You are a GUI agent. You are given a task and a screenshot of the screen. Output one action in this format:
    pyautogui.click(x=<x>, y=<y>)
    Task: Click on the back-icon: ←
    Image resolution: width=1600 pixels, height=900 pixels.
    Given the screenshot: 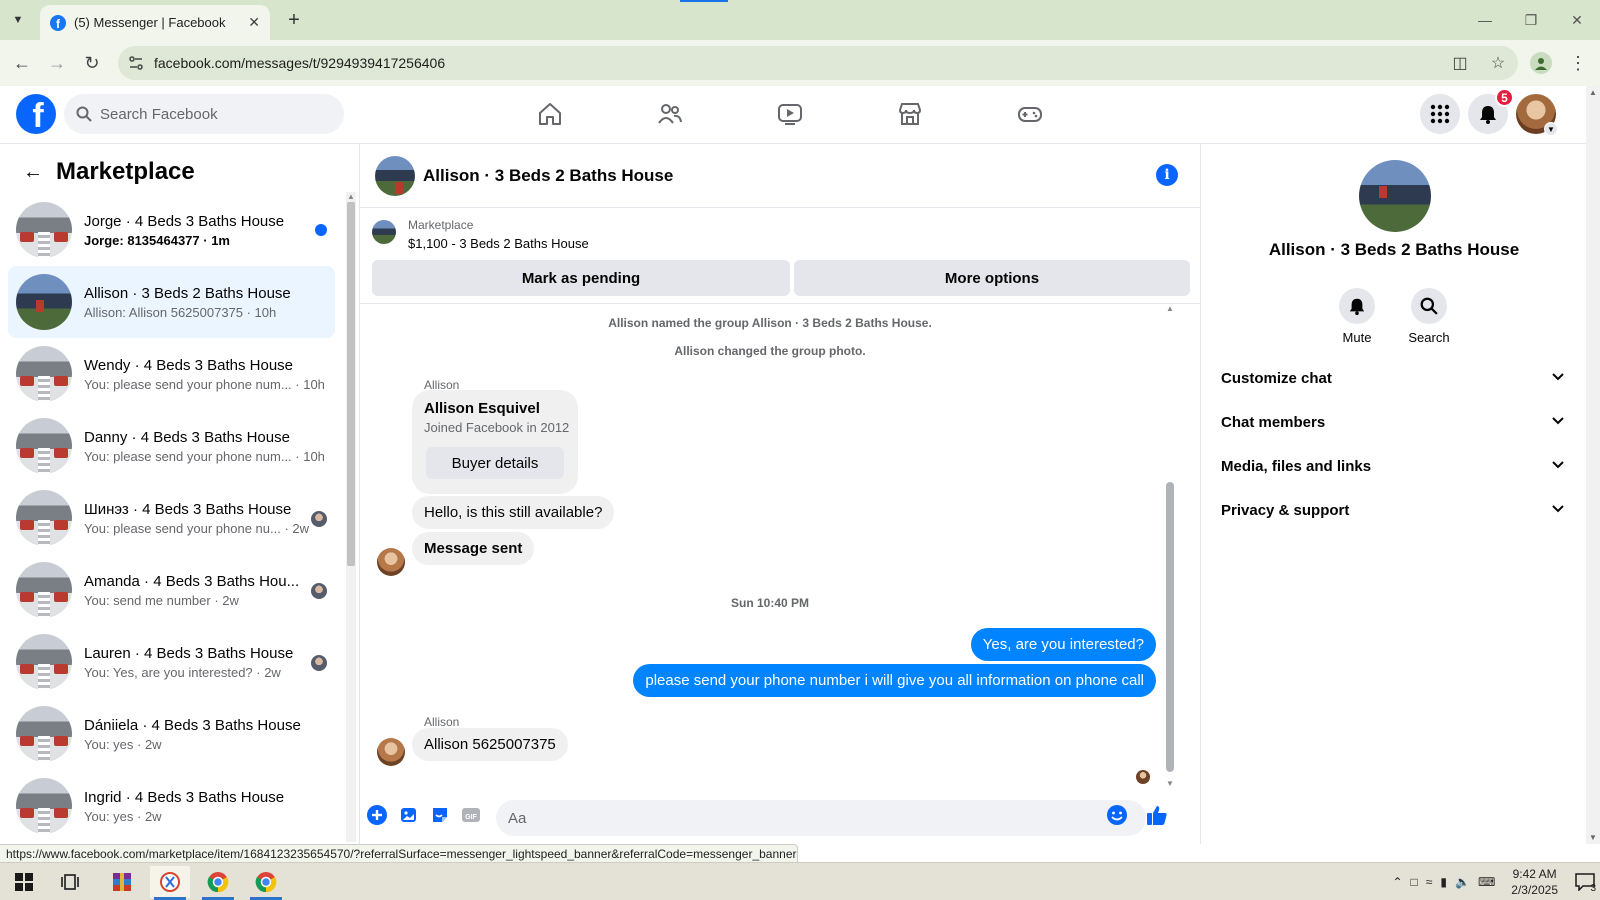 What is the action you would take?
    pyautogui.click(x=22, y=63)
    